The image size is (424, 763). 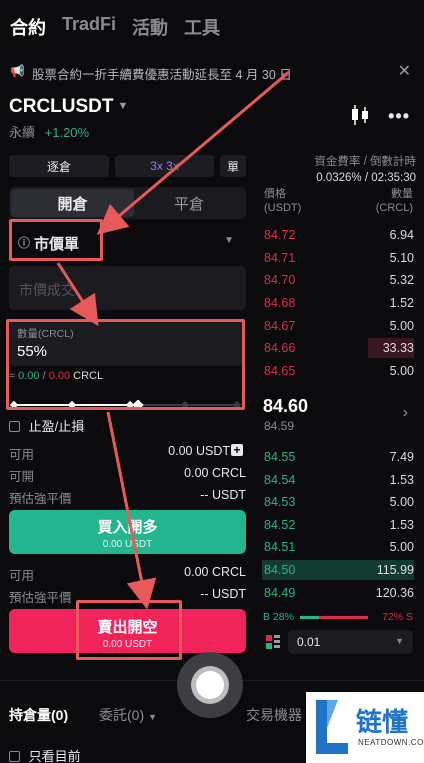 What do you see at coordinates (202, 27) in the screenshot?
I see `tab-tools: 工具` at bounding box center [202, 27].